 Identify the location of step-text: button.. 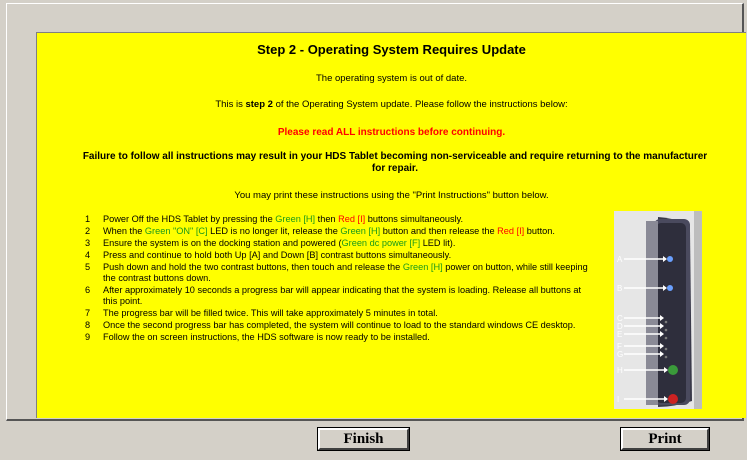
(539, 231).